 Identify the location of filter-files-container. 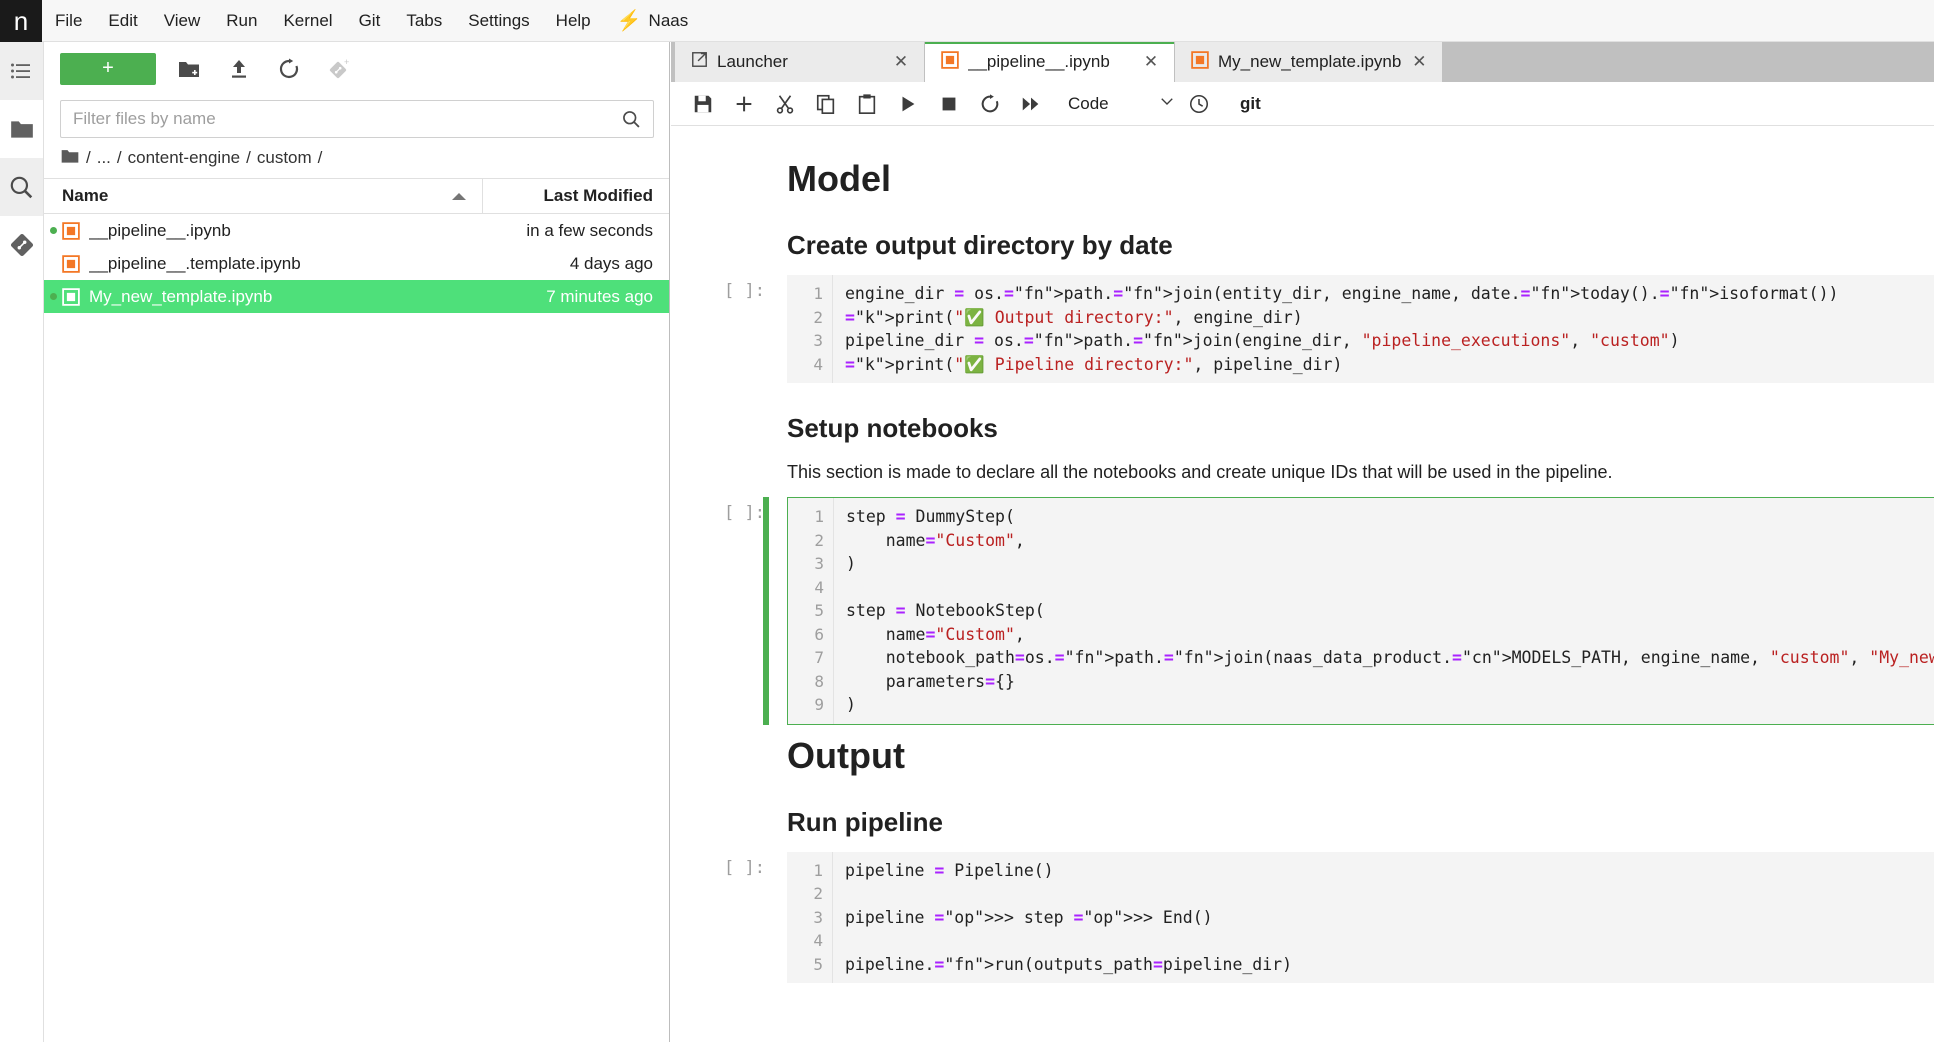
(356, 117).